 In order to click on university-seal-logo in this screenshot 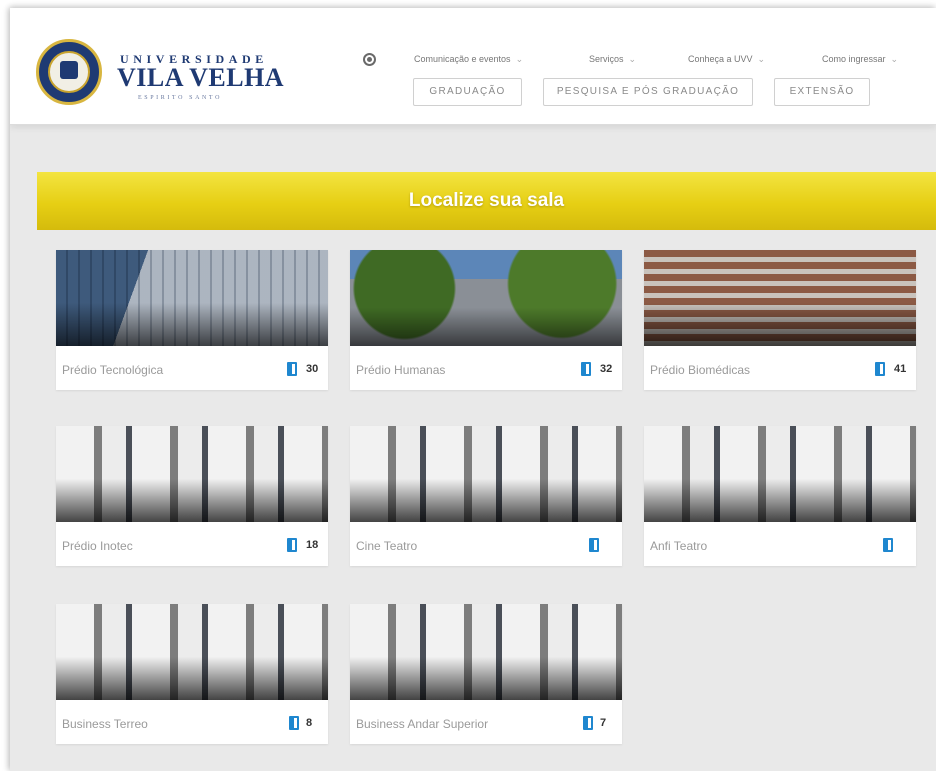, I will do `click(69, 72)`.